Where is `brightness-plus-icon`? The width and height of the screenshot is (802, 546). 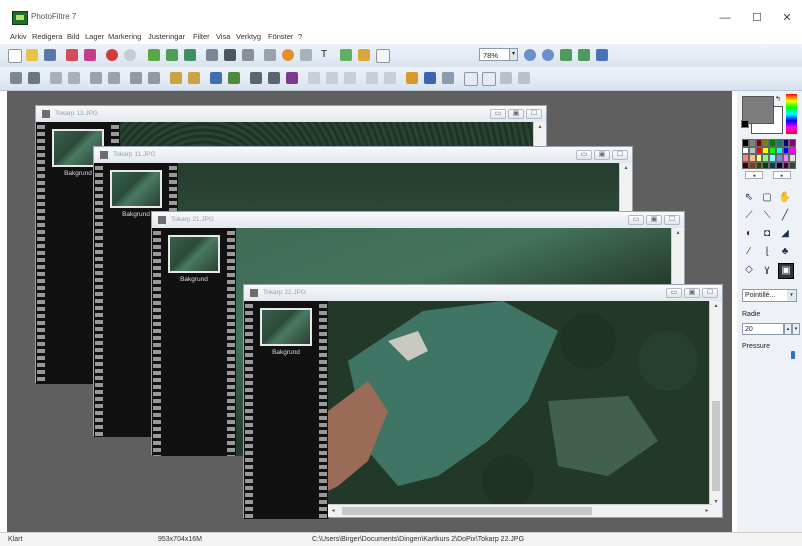 brightness-plus-icon is located at coordinates (74, 78).